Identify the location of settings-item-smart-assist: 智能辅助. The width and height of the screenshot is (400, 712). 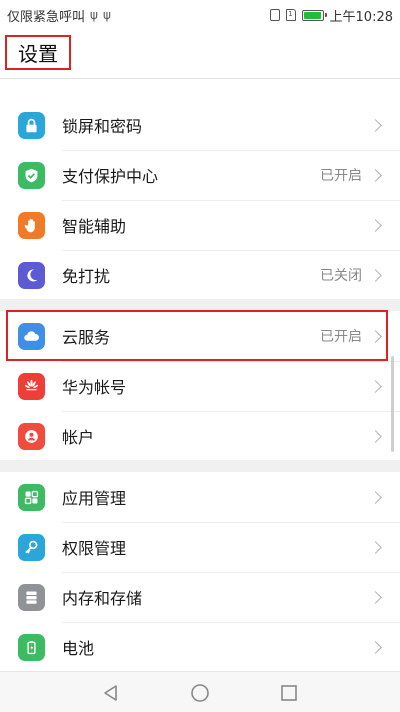
(200, 225).